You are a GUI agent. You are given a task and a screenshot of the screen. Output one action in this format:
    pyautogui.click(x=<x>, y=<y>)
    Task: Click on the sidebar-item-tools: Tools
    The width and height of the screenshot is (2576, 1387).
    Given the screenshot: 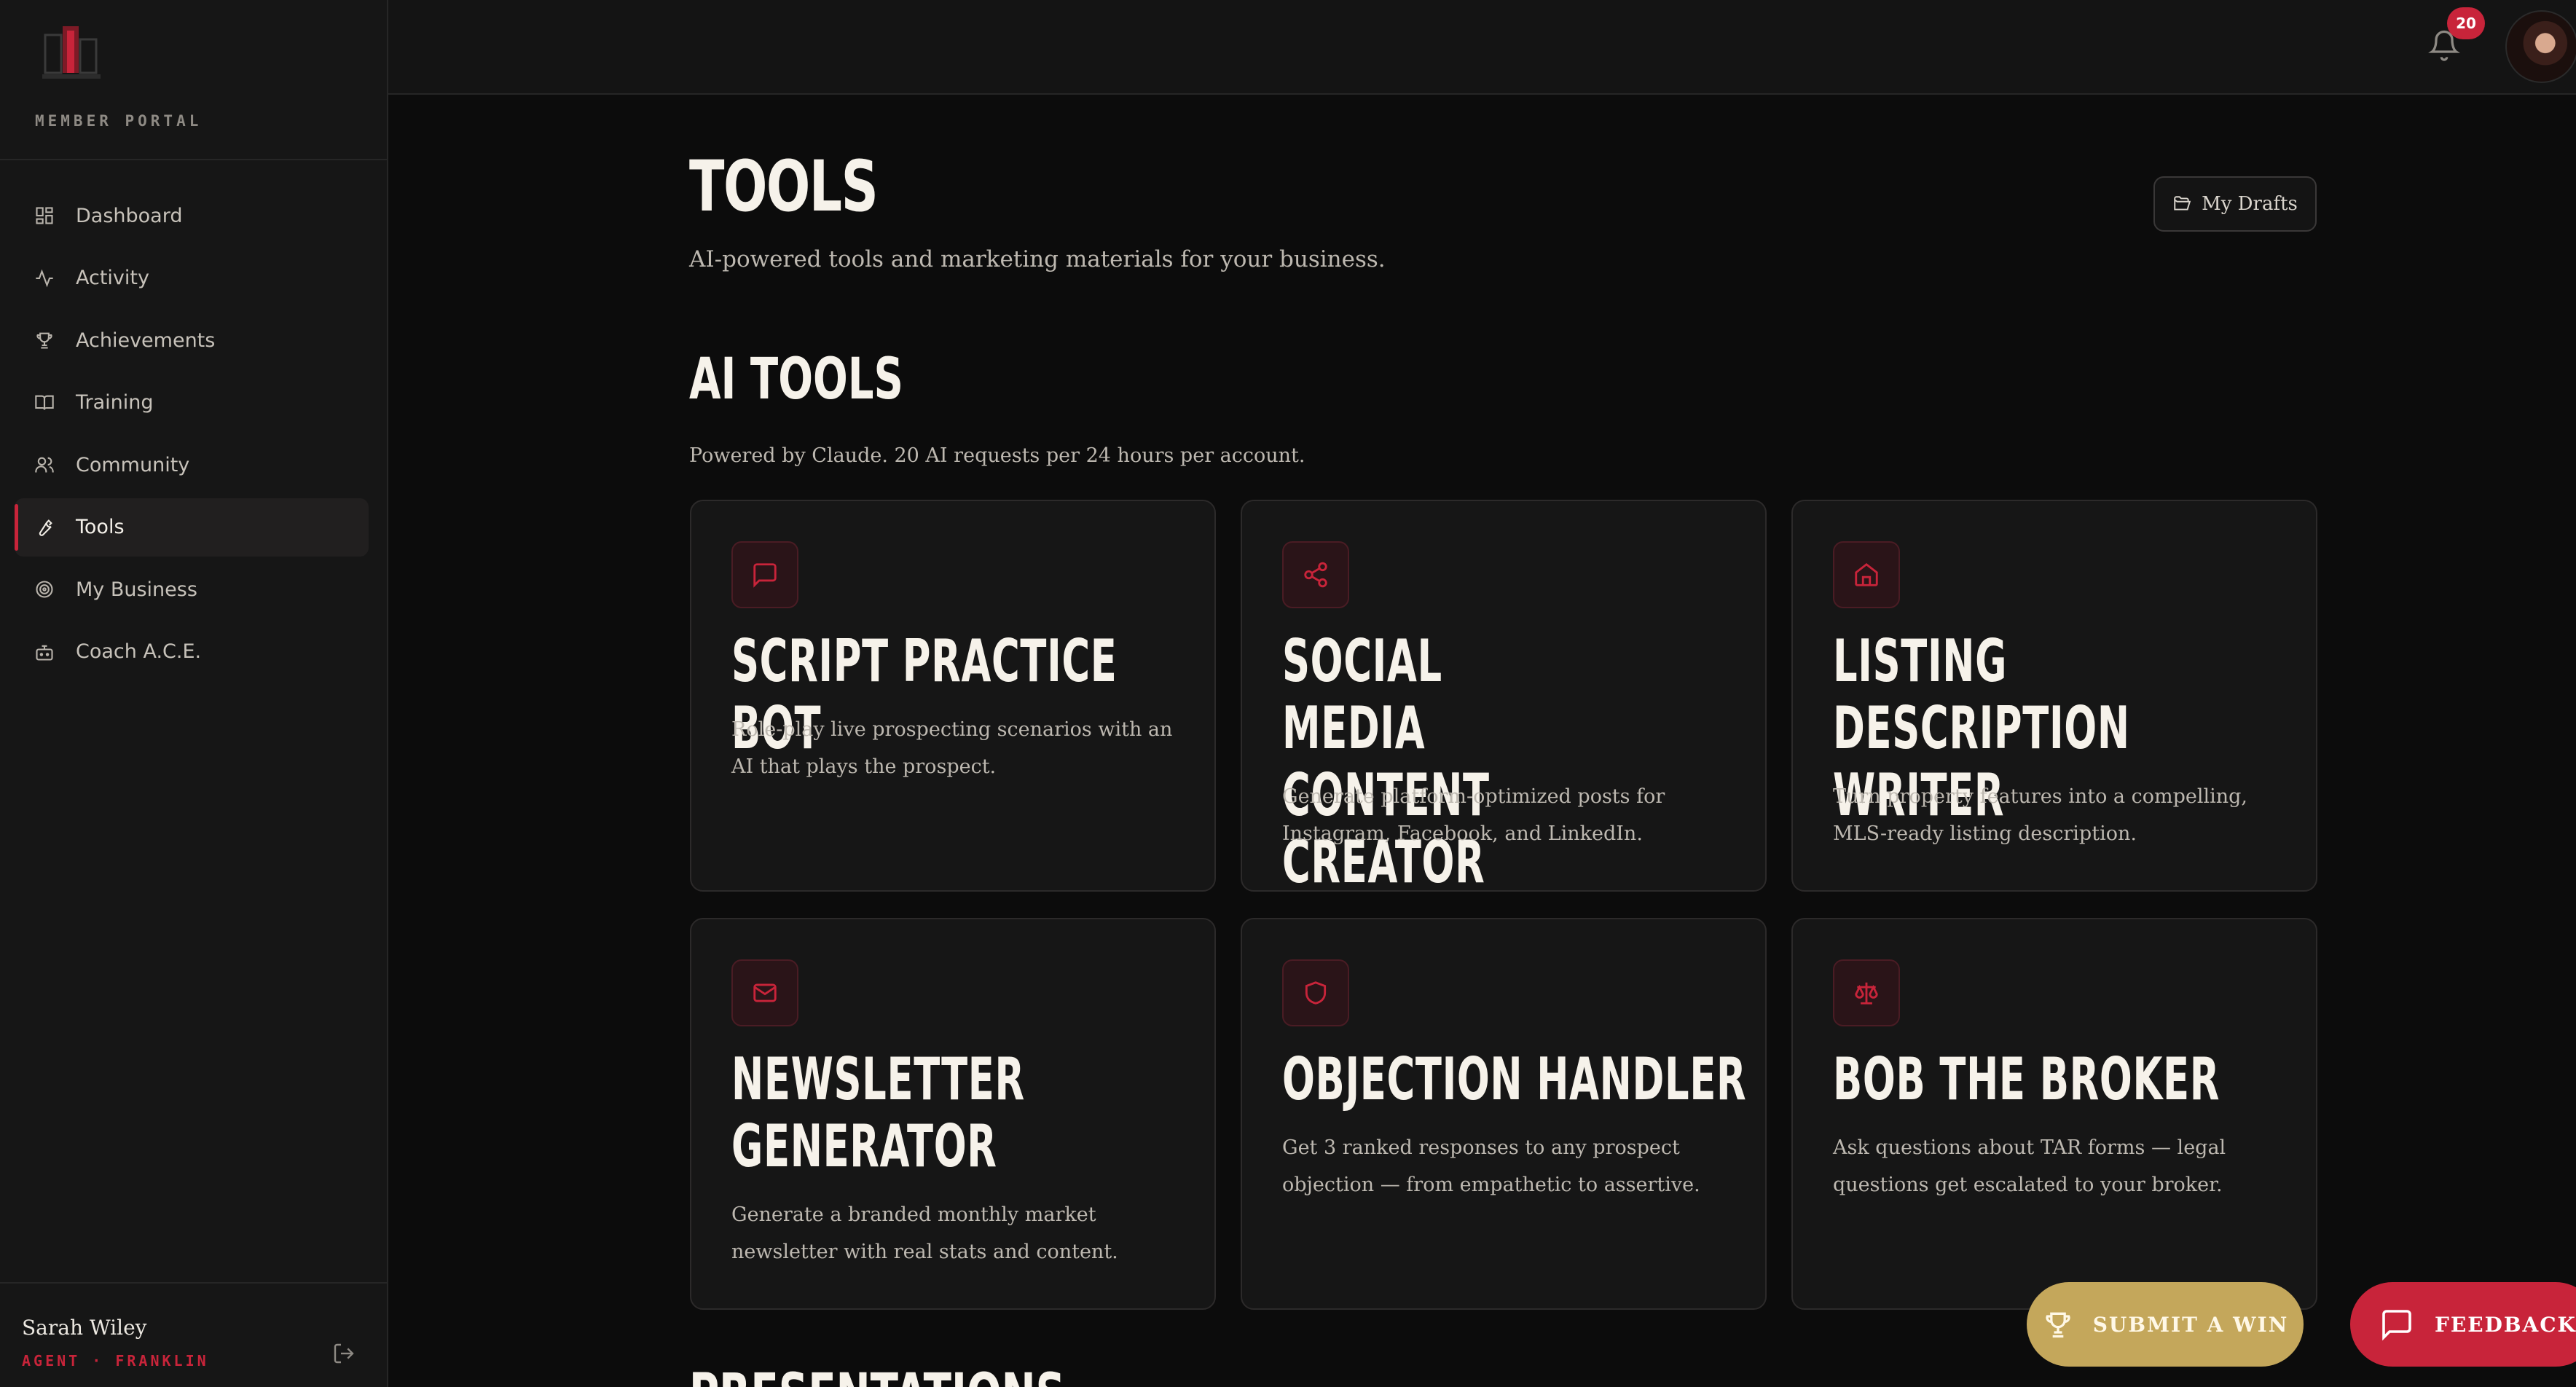 What is the action you would take?
    pyautogui.click(x=192, y=527)
    